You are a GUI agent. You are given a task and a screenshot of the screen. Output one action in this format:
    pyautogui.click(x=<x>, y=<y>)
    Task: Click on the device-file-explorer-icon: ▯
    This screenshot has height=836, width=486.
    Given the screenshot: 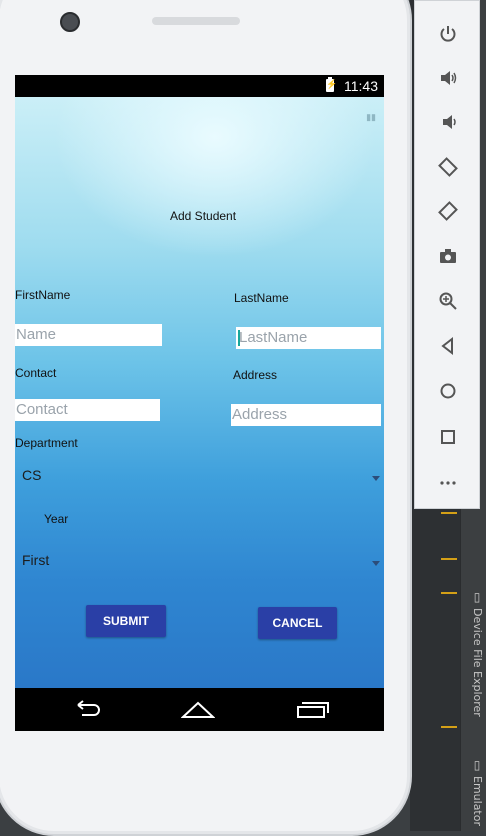 What is the action you would take?
    pyautogui.click(x=477, y=597)
    